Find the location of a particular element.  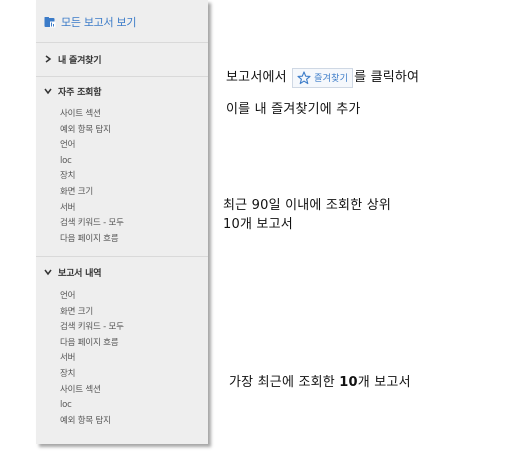

frequent-annotation-line2: 10개 보고서 is located at coordinates (258, 224).